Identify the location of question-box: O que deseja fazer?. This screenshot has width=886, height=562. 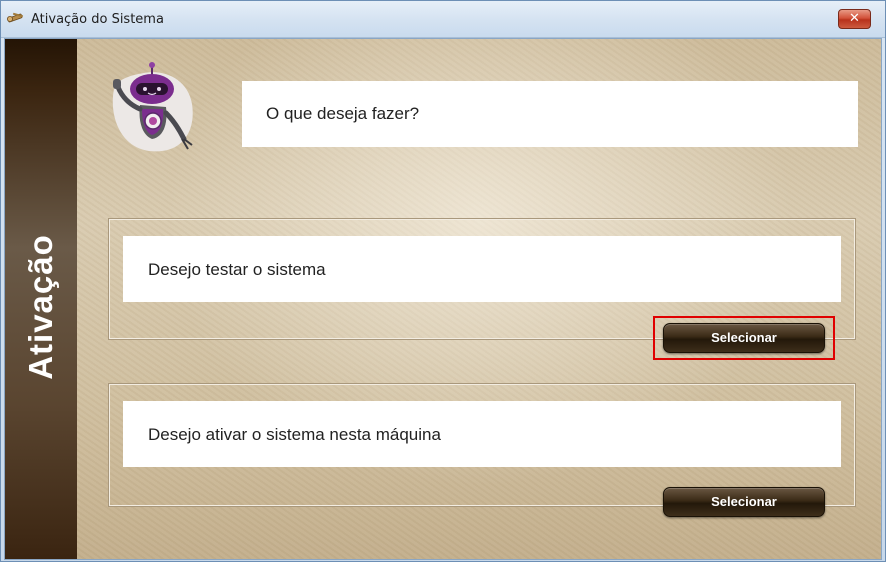
(550, 114).